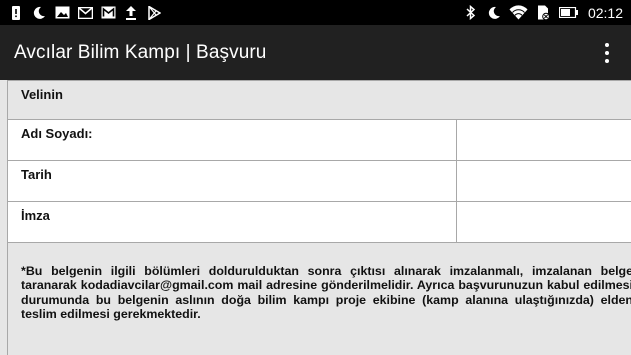  Describe the element at coordinates (605, 12) in the screenshot. I see `status-clock: 02:12` at that location.